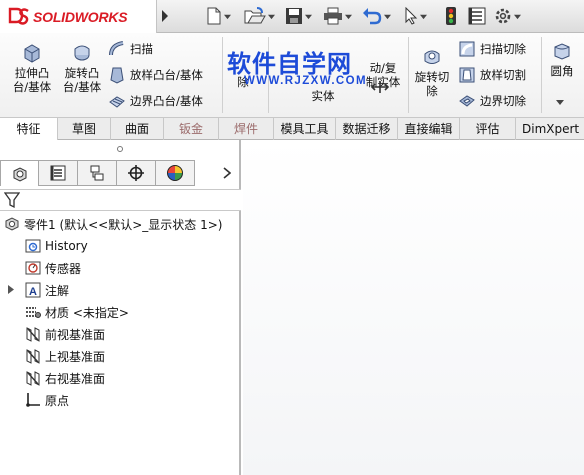 This screenshot has height=475, width=584. Describe the element at coordinates (305, 81) in the screenshot. I see `watermark-url: WWW.RJZXW.COM` at that location.